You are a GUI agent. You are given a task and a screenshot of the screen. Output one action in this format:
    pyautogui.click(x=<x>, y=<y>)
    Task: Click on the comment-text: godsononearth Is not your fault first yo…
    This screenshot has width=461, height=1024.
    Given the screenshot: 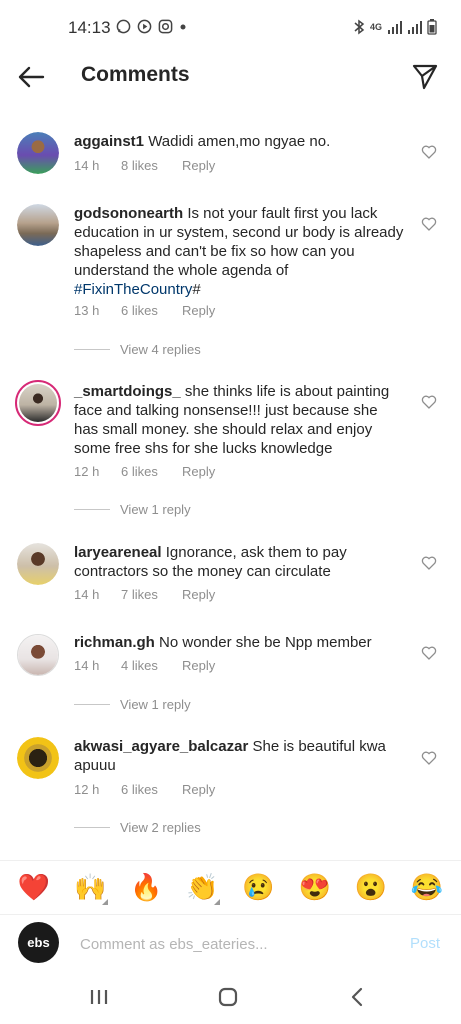 What is the action you would take?
    pyautogui.click(x=239, y=251)
    